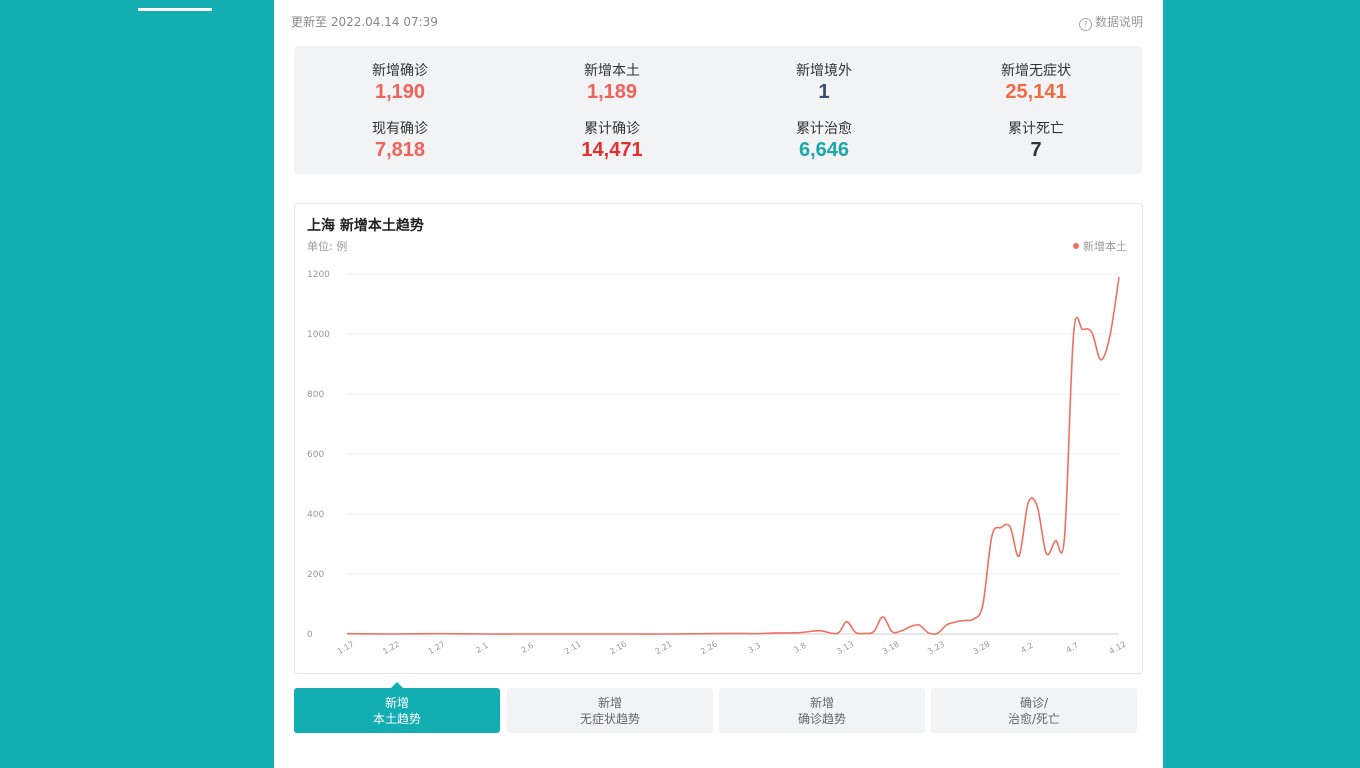 The height and width of the screenshot is (768, 1360). What do you see at coordinates (709, 647) in the screenshot?
I see `x-tick-label: 2.26` at bounding box center [709, 647].